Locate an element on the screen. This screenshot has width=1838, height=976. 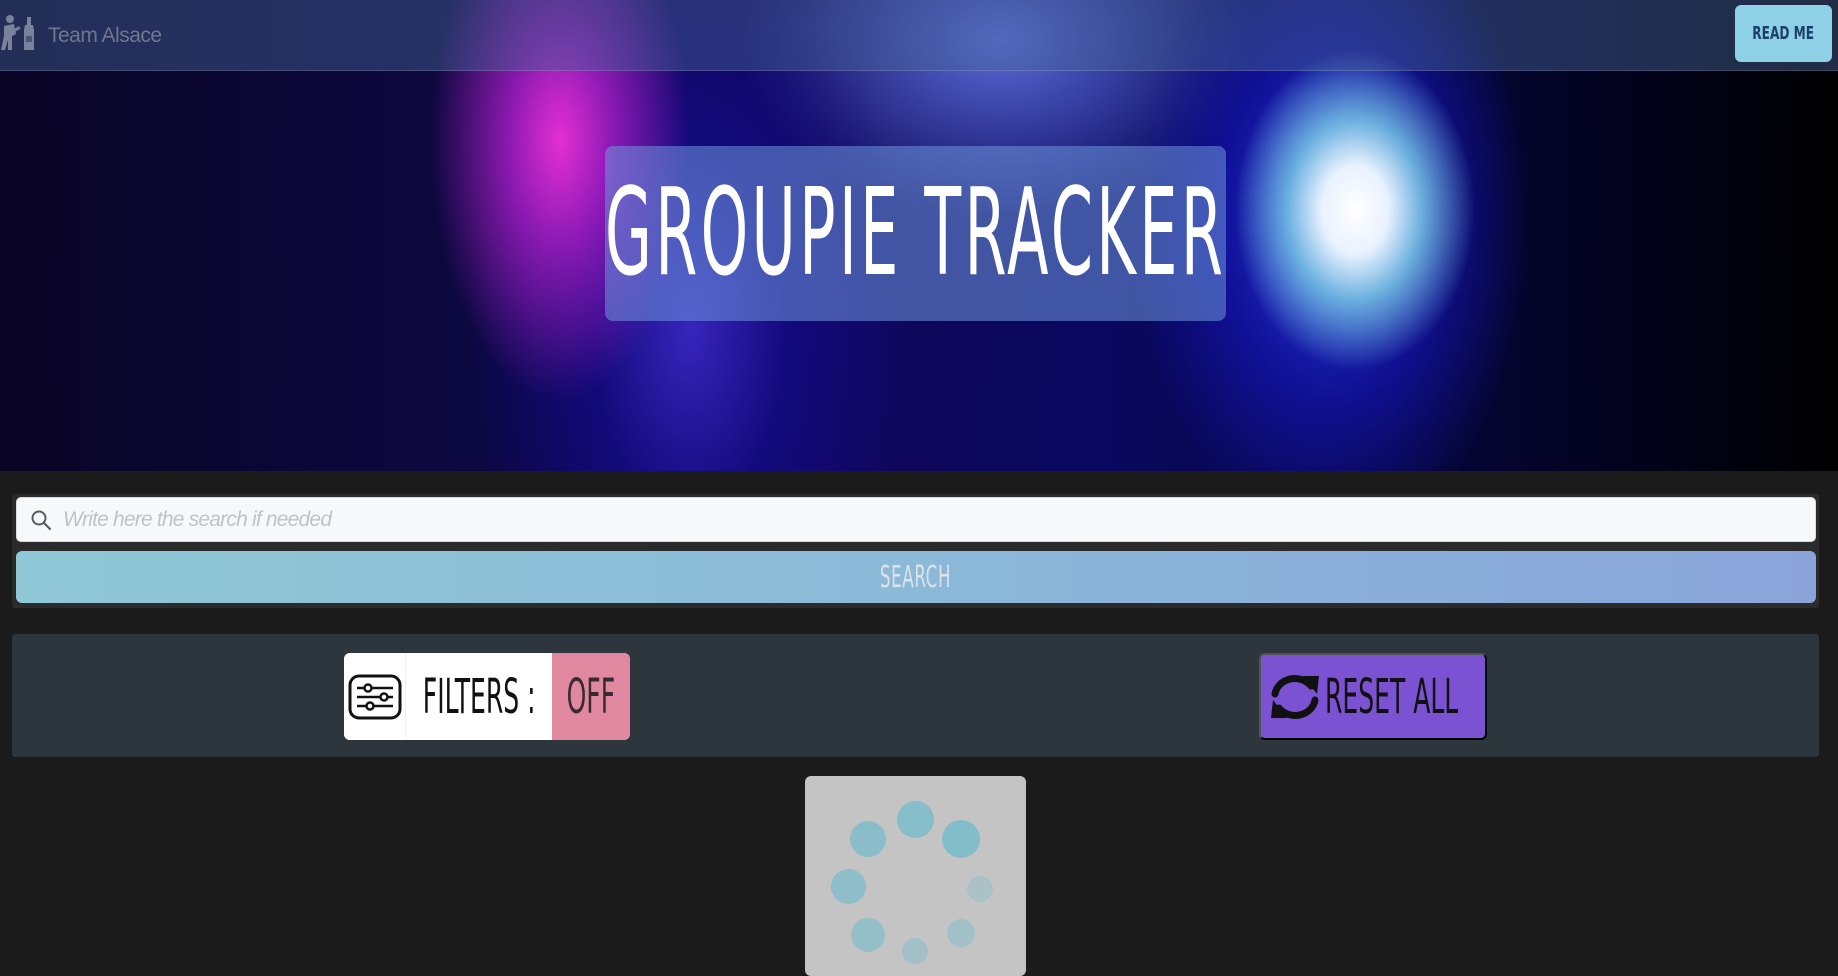
filters-state-badge: OFF is located at coordinates (591, 696).